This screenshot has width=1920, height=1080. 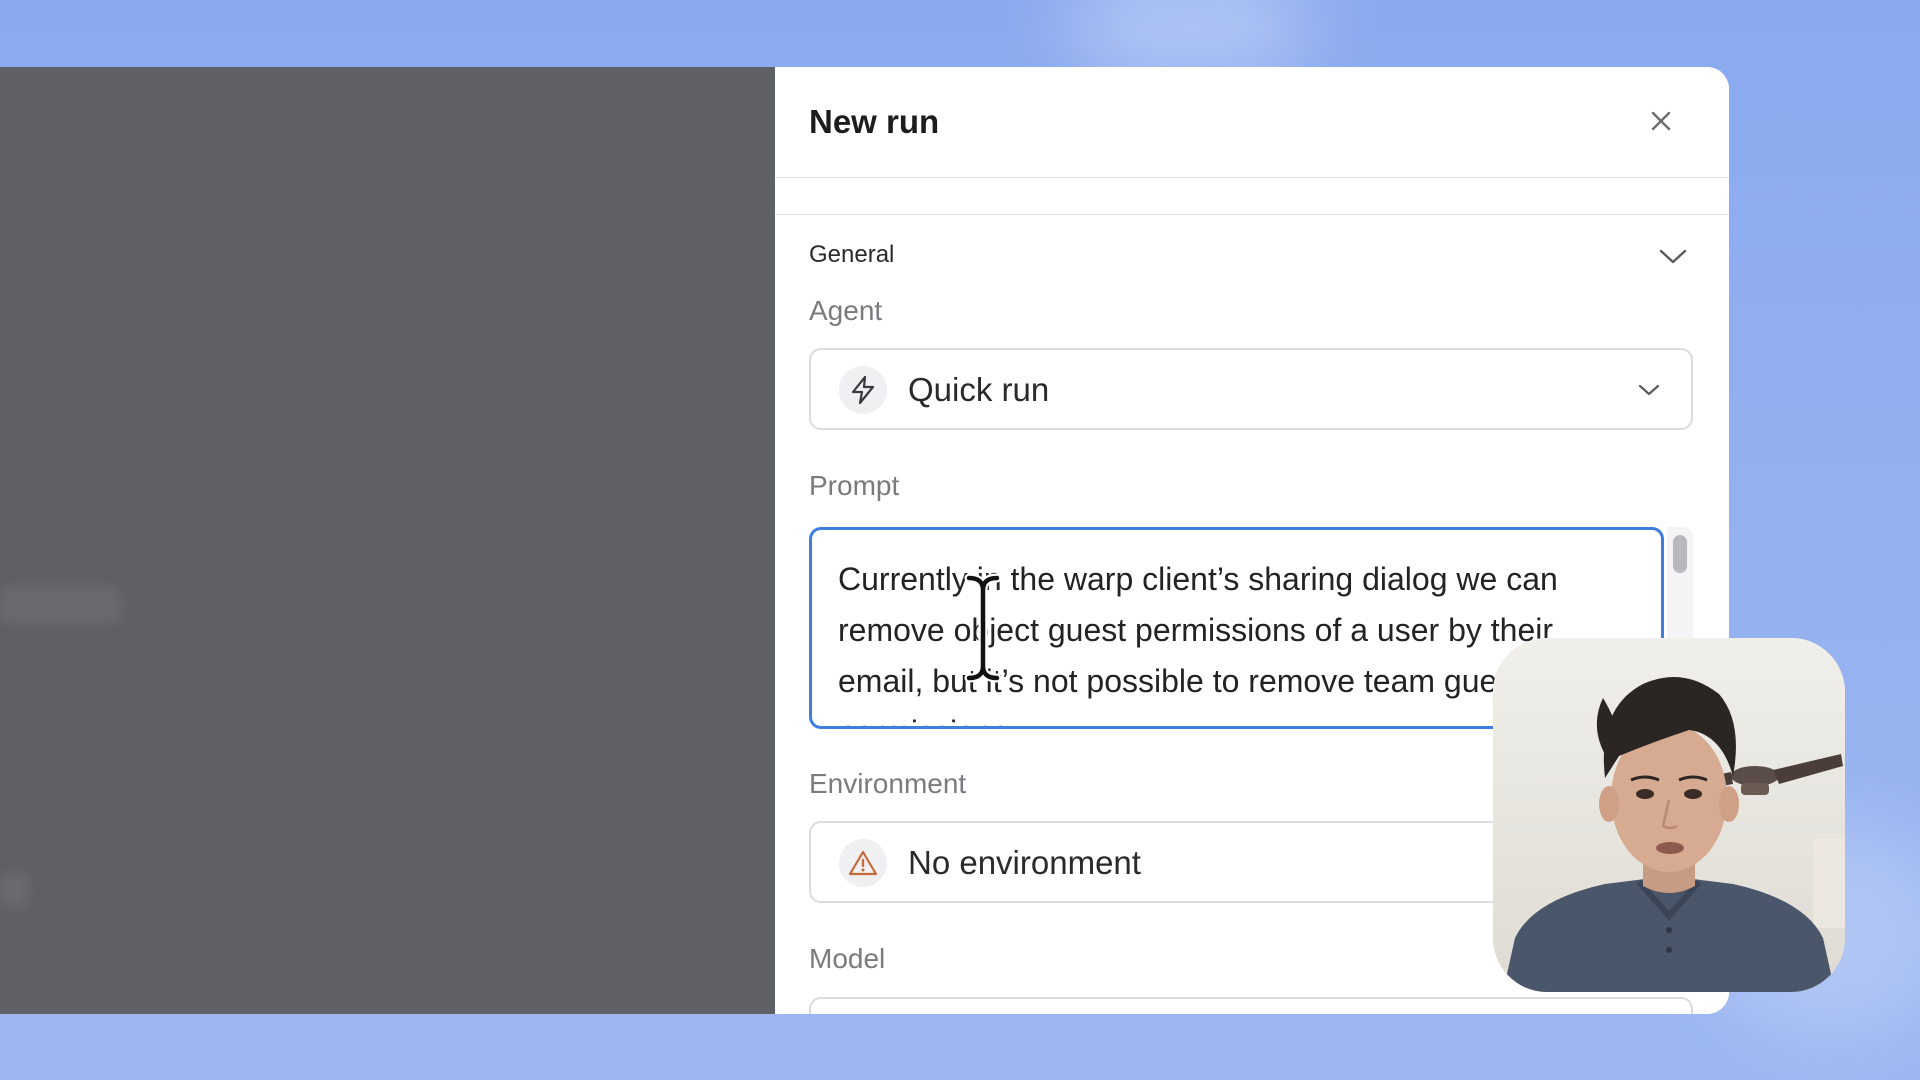 What do you see at coordinates (1680, 554) in the screenshot?
I see `scrollbar-thumb` at bounding box center [1680, 554].